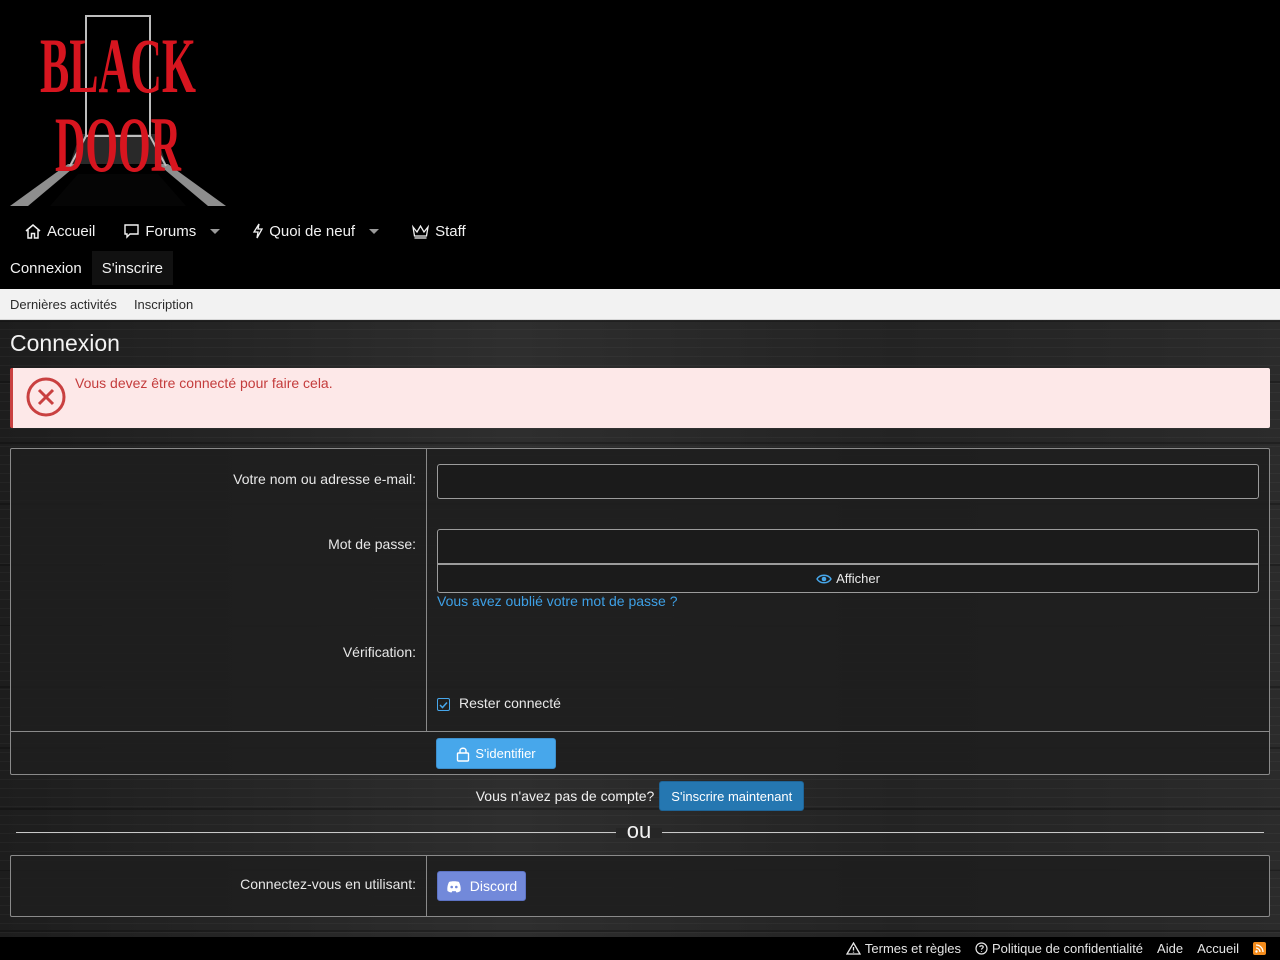 Image resolution: width=1280 pixels, height=960 pixels. I want to click on logo-text-door: DOOR, so click(118, 144).